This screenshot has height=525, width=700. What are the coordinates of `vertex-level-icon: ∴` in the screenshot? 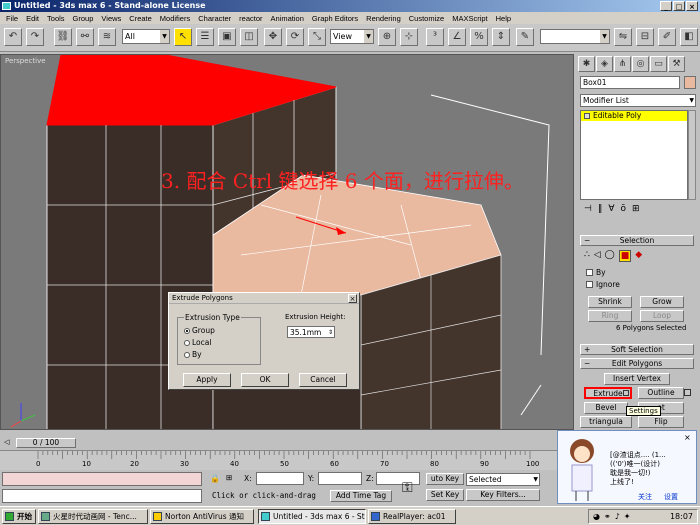 It's located at (587, 256).